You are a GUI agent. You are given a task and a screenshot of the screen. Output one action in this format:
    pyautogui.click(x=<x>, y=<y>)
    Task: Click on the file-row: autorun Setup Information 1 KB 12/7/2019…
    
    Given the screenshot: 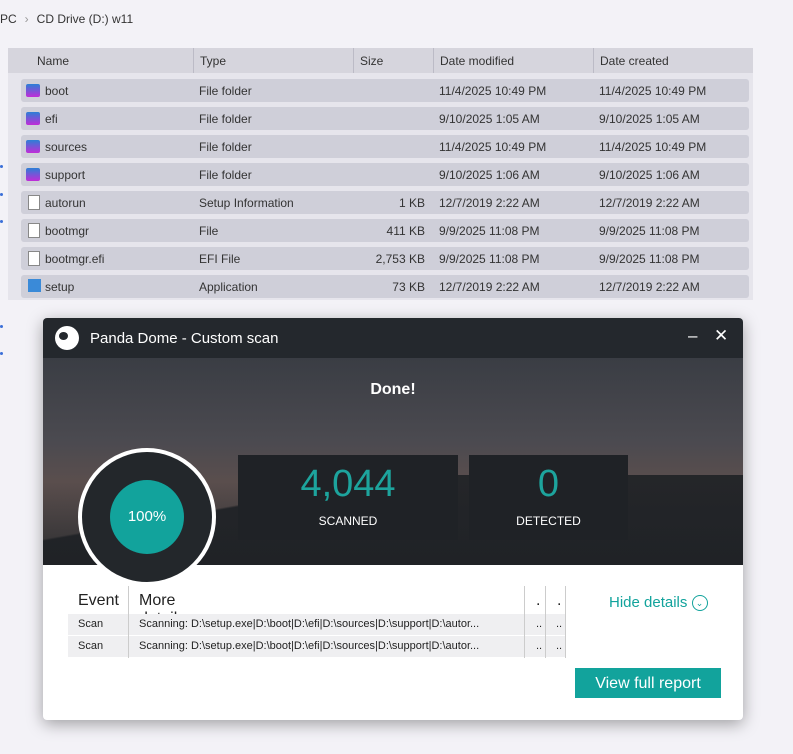 What is the action you would take?
    pyautogui.click(x=385, y=202)
    